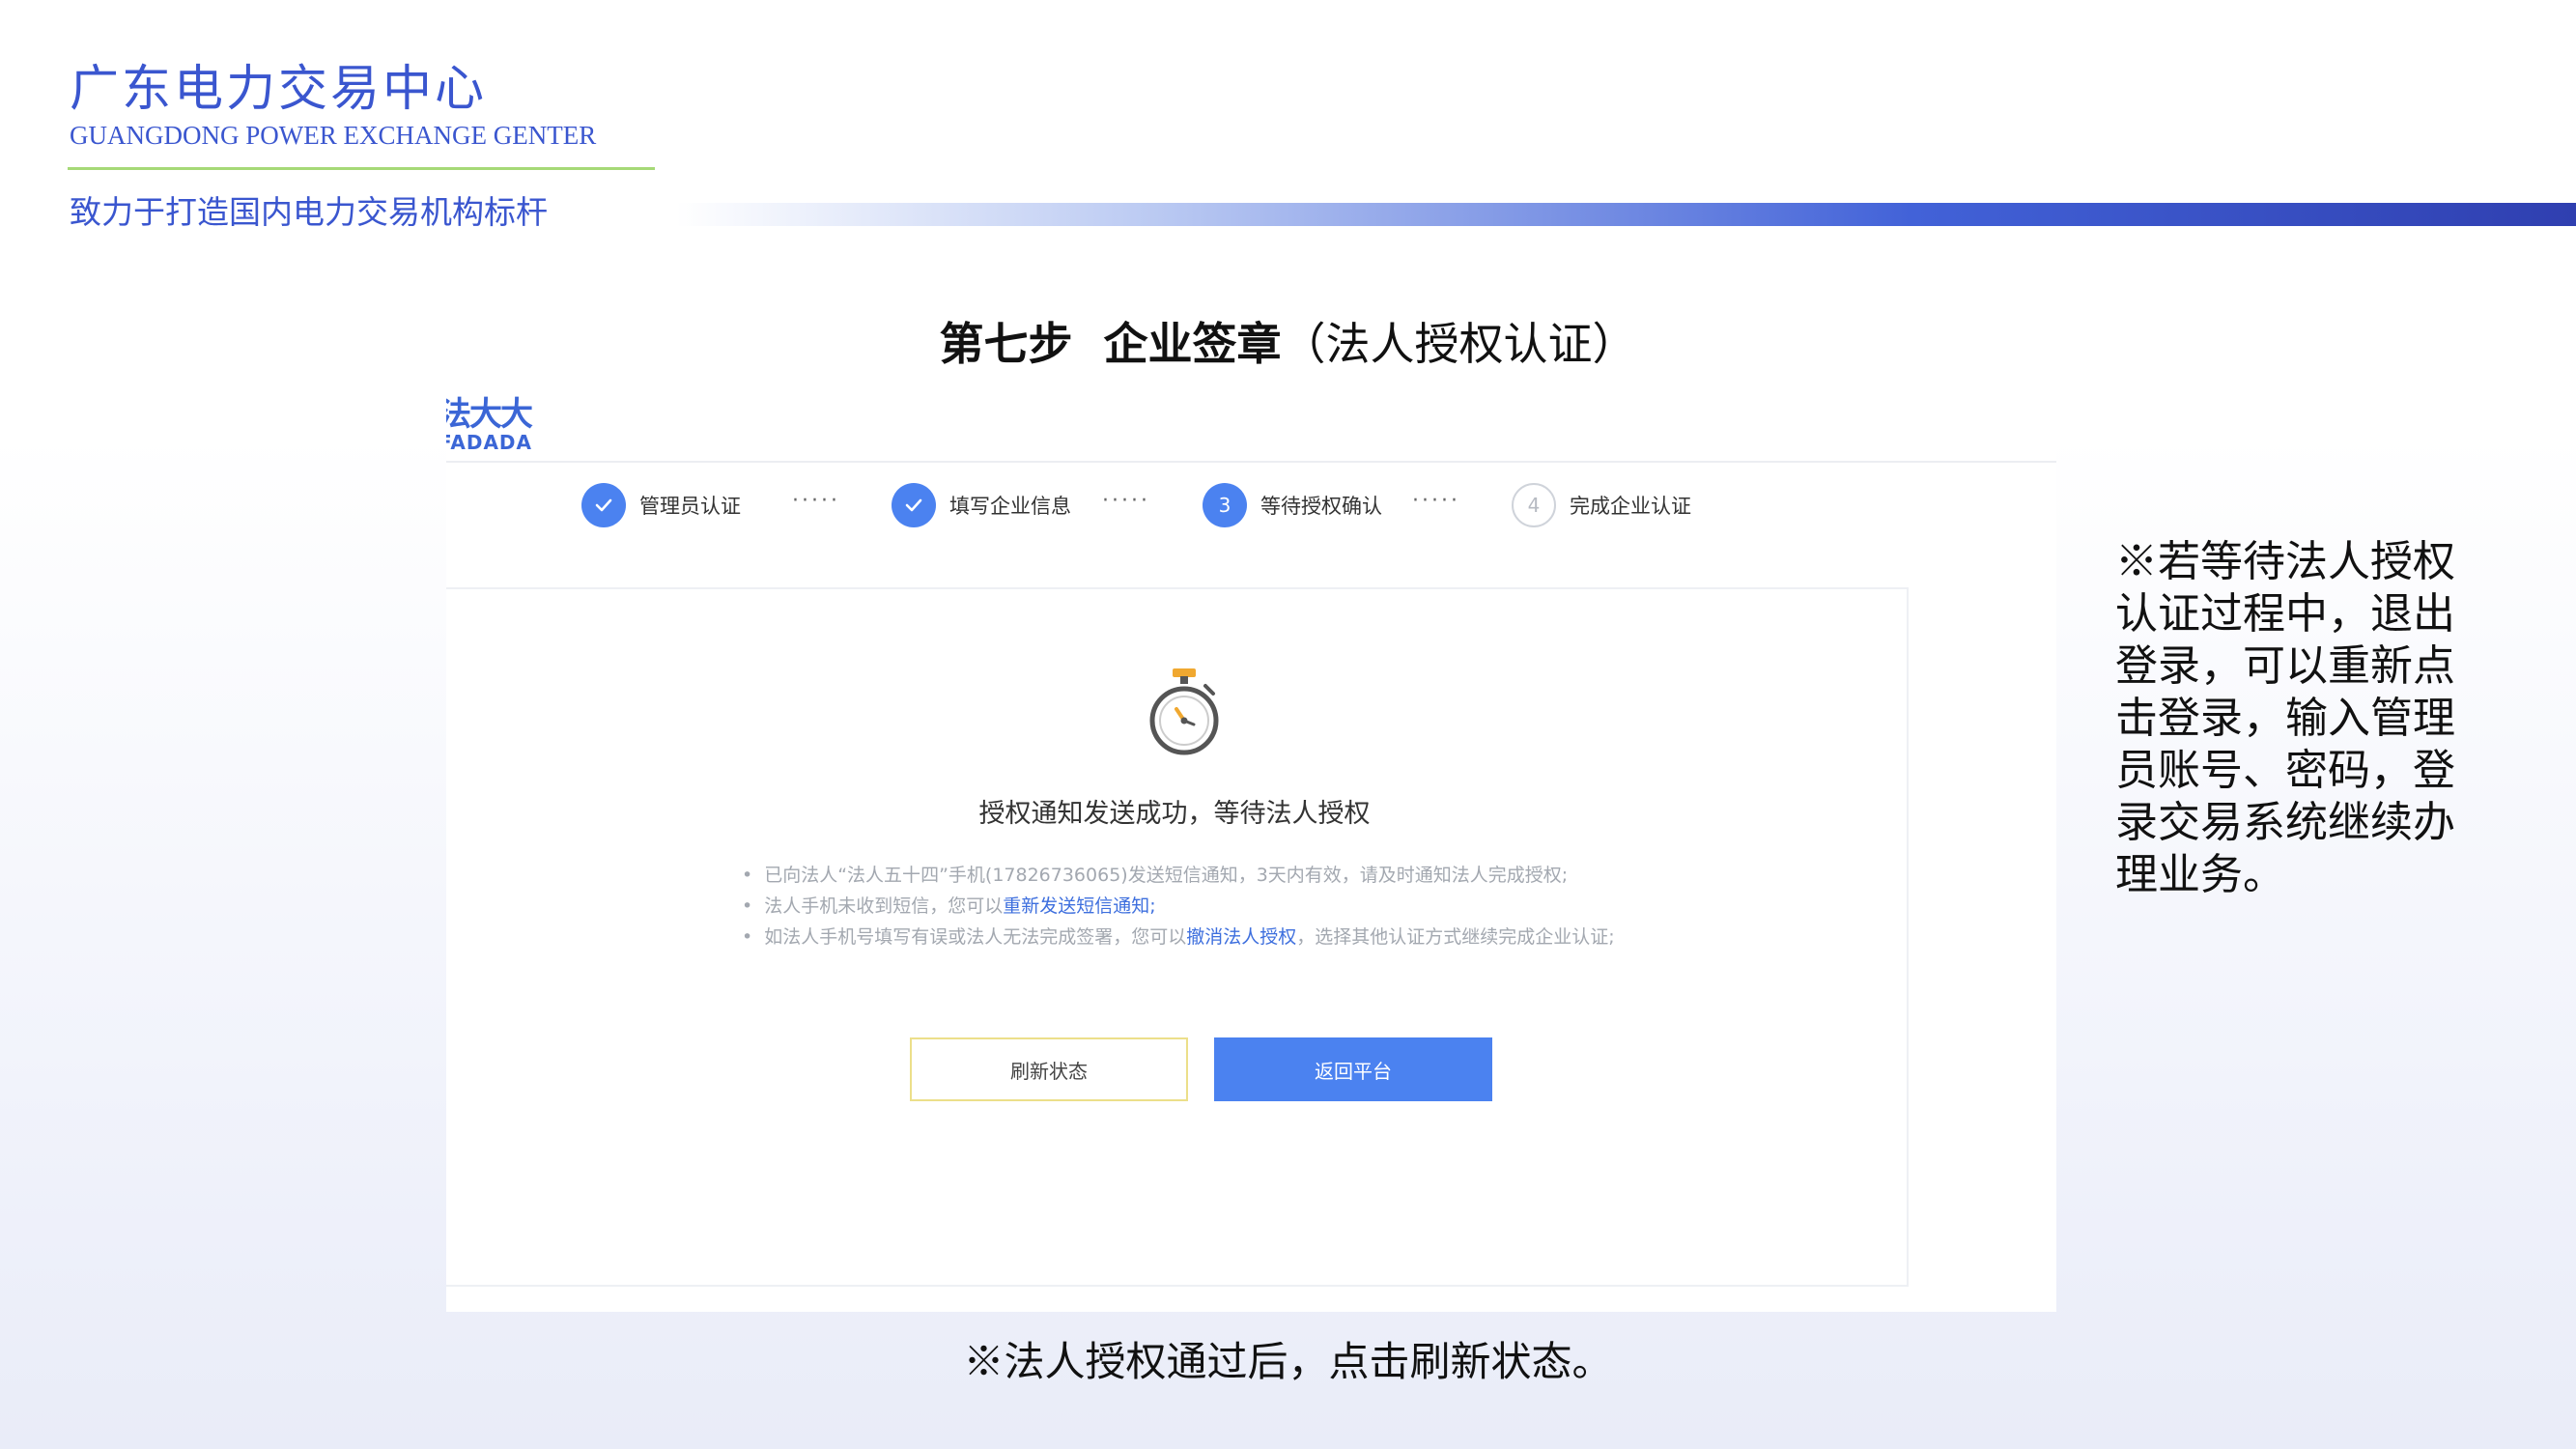  Describe the element at coordinates (1321, 506) in the screenshot. I see `step-label: 等待授权确认` at that location.